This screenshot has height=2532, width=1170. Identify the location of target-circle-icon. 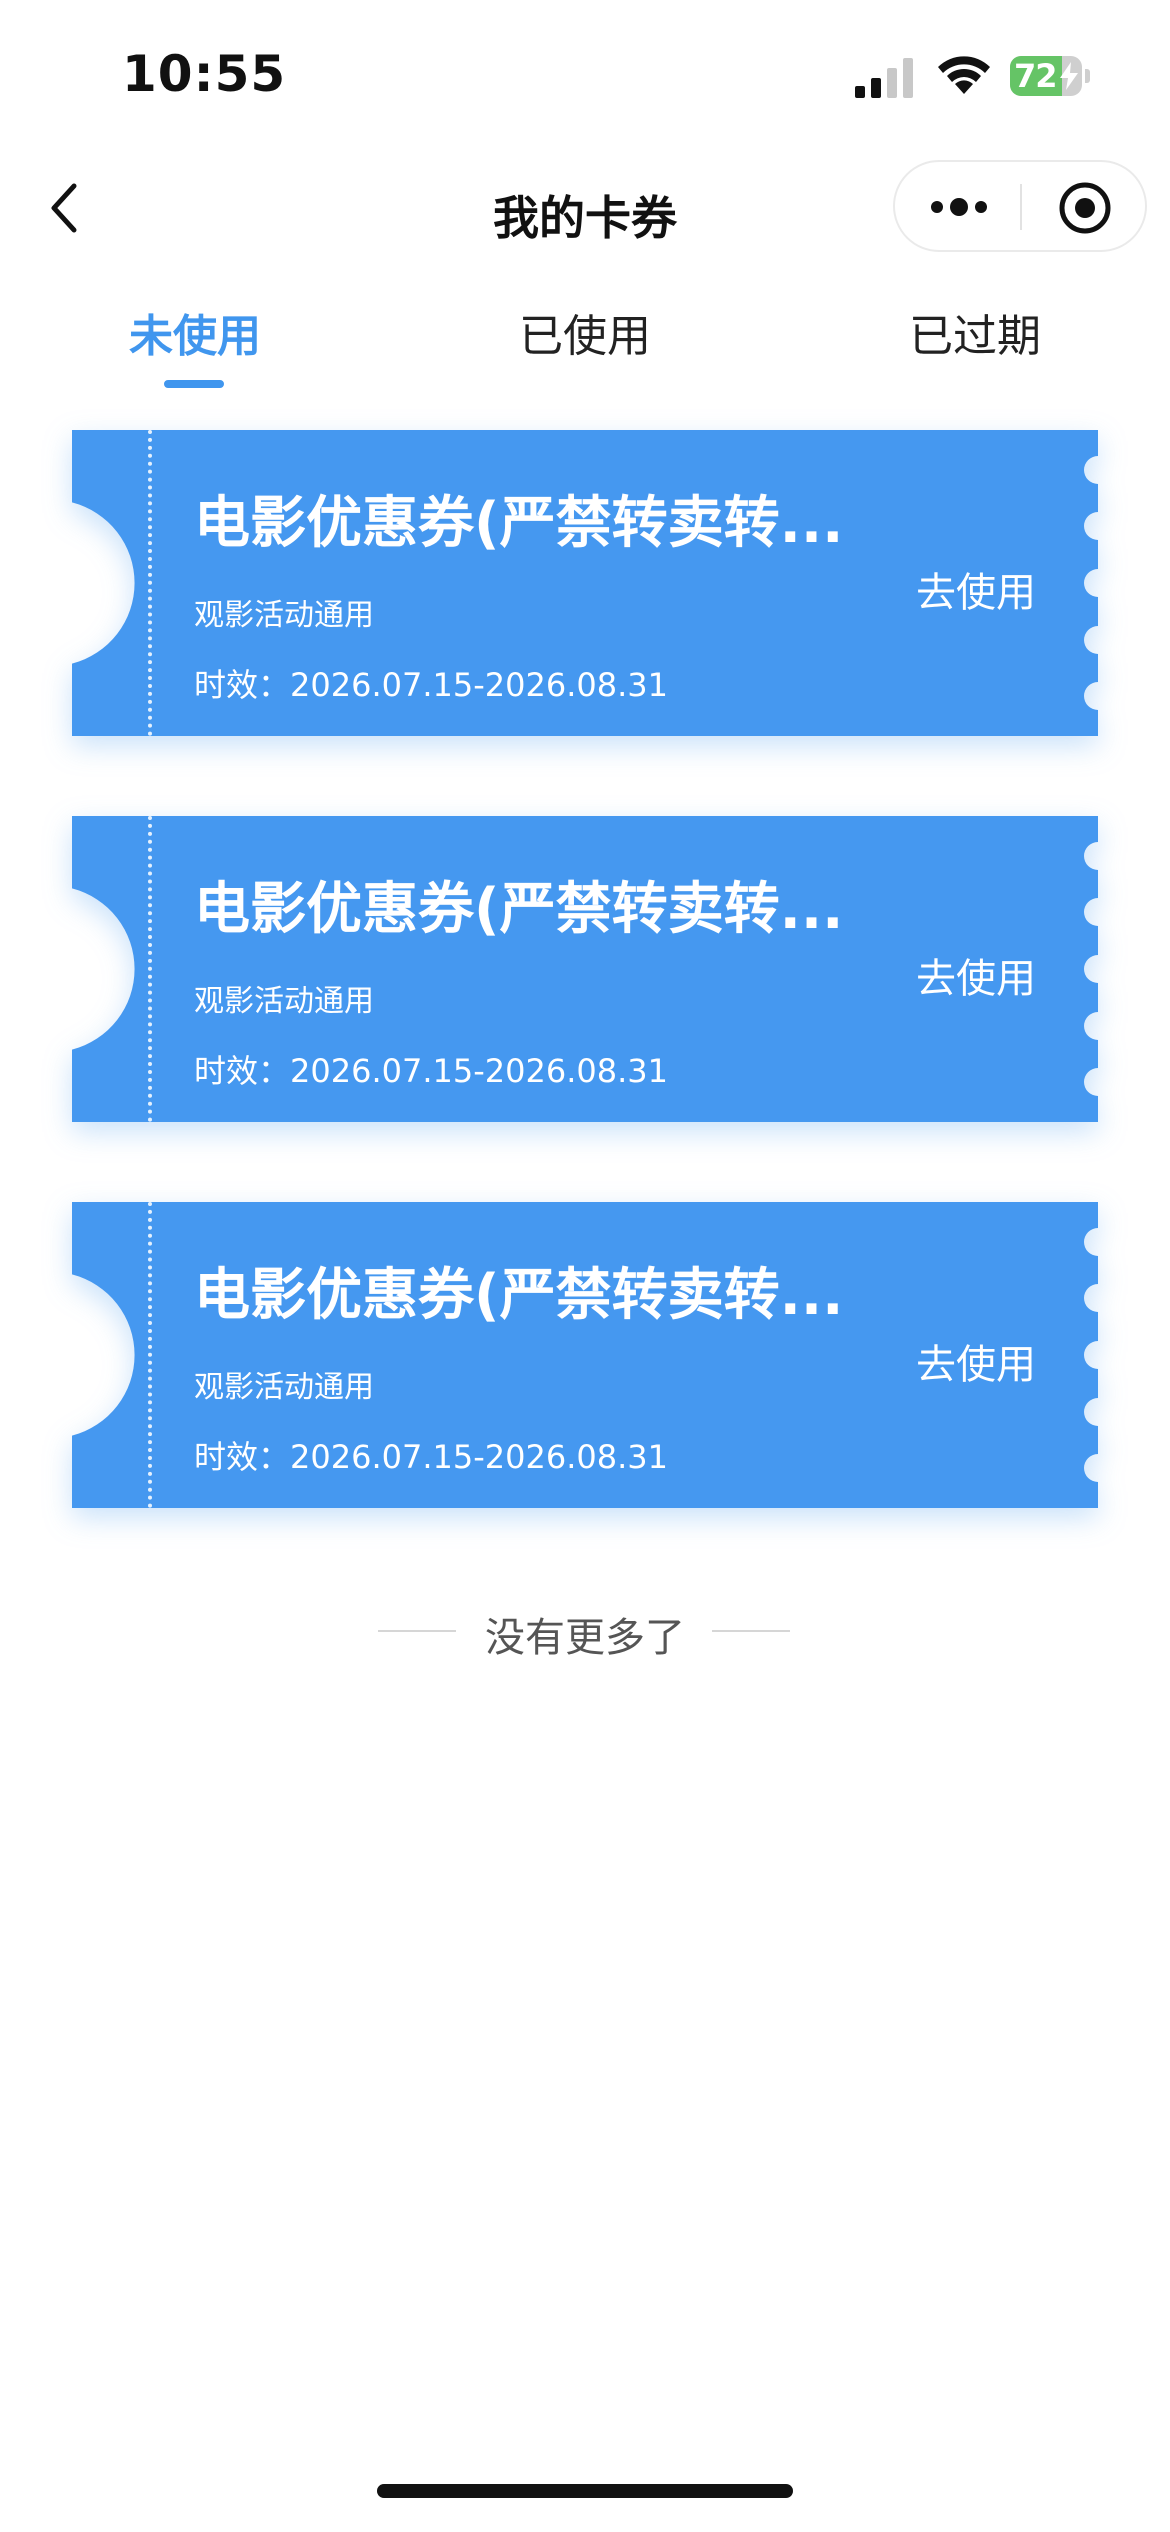
(1085, 208).